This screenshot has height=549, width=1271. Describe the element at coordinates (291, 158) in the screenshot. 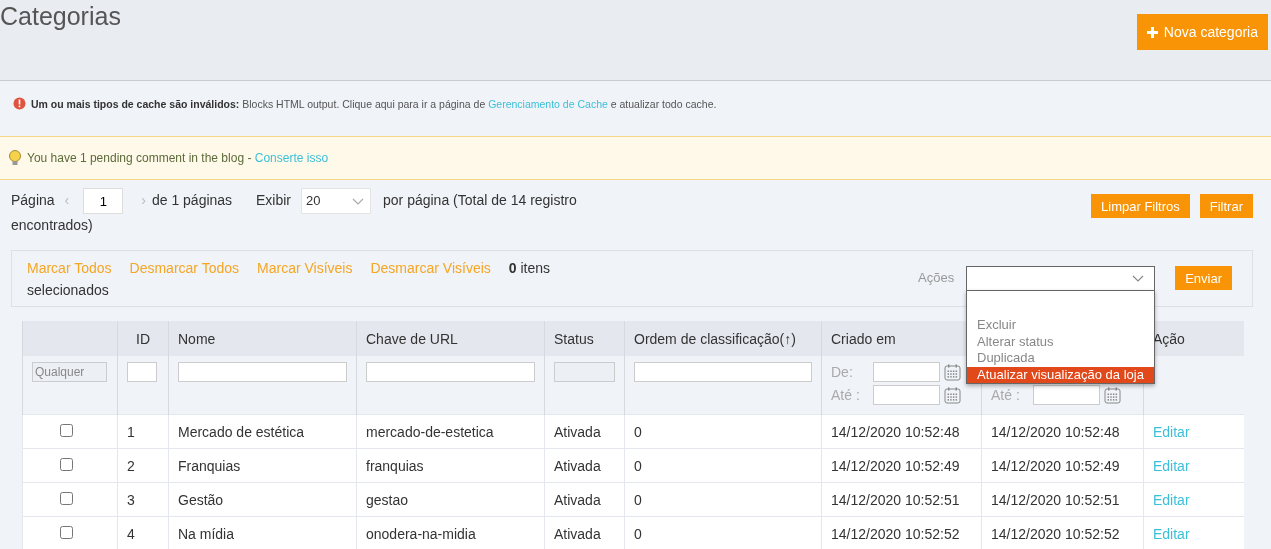

I see `fix-link: Conserte isso` at that location.